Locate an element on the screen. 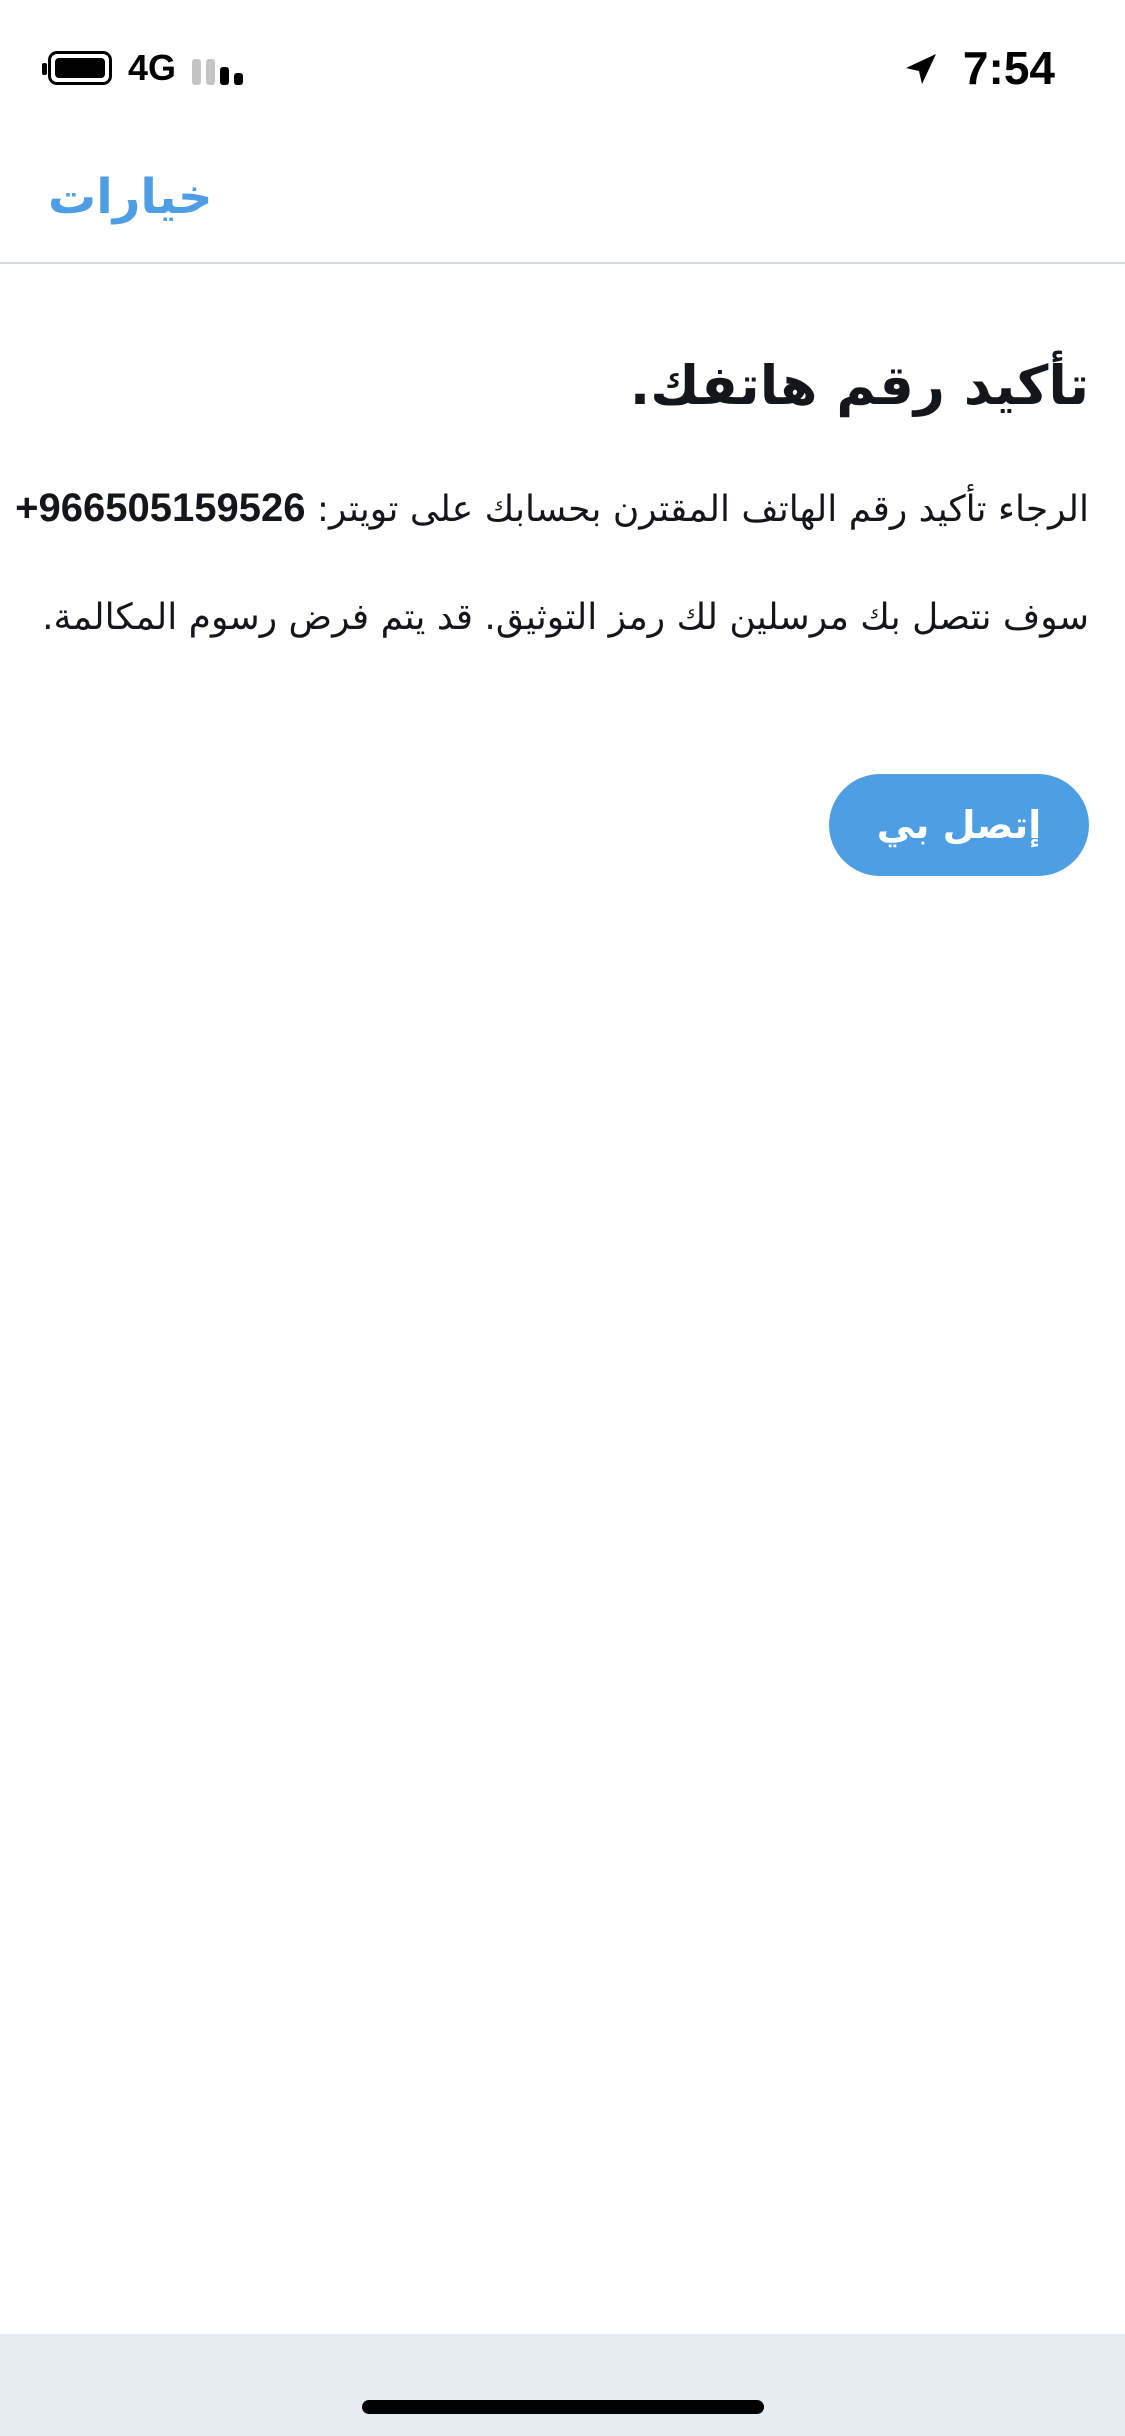 Image resolution: width=1125 pixels, height=2436 pixels. clock-time: 7:54 is located at coordinates (1008, 68).